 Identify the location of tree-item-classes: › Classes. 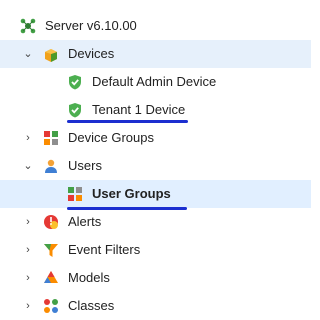
(155, 306).